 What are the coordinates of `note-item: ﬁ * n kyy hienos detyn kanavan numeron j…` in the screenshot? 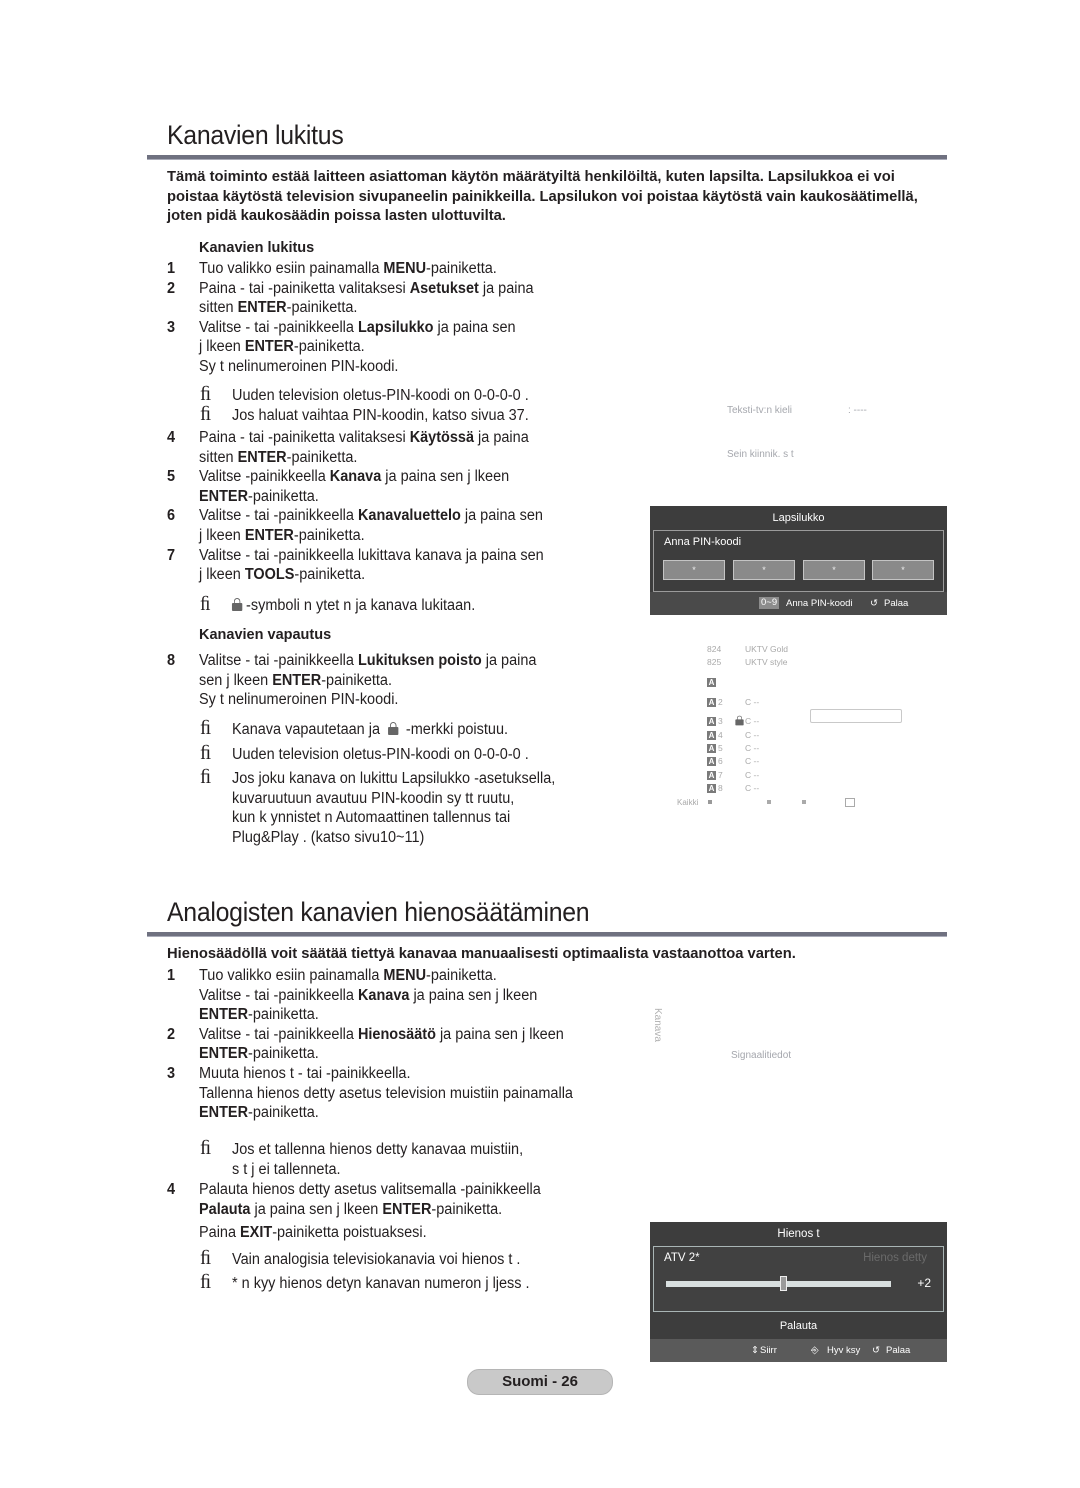 It's located at (374, 1282).